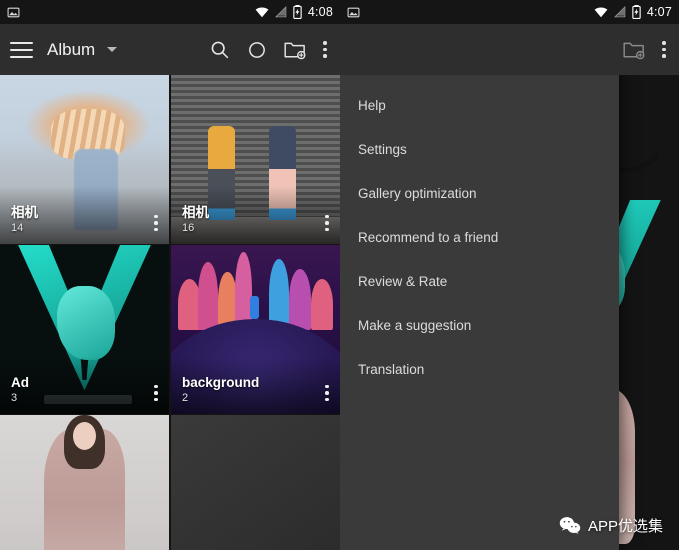  I want to click on status-bar-clock: 4:07, so click(659, 12).